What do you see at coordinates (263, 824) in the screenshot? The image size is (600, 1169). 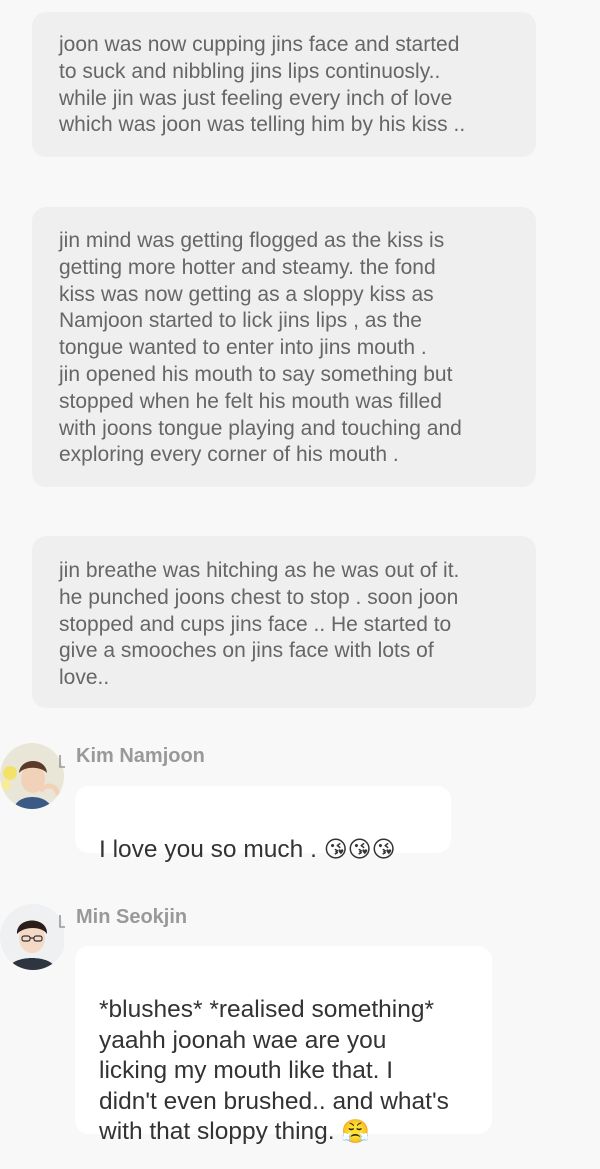 I see `message-bubble: I love you so much . 😘😘😘` at bounding box center [263, 824].